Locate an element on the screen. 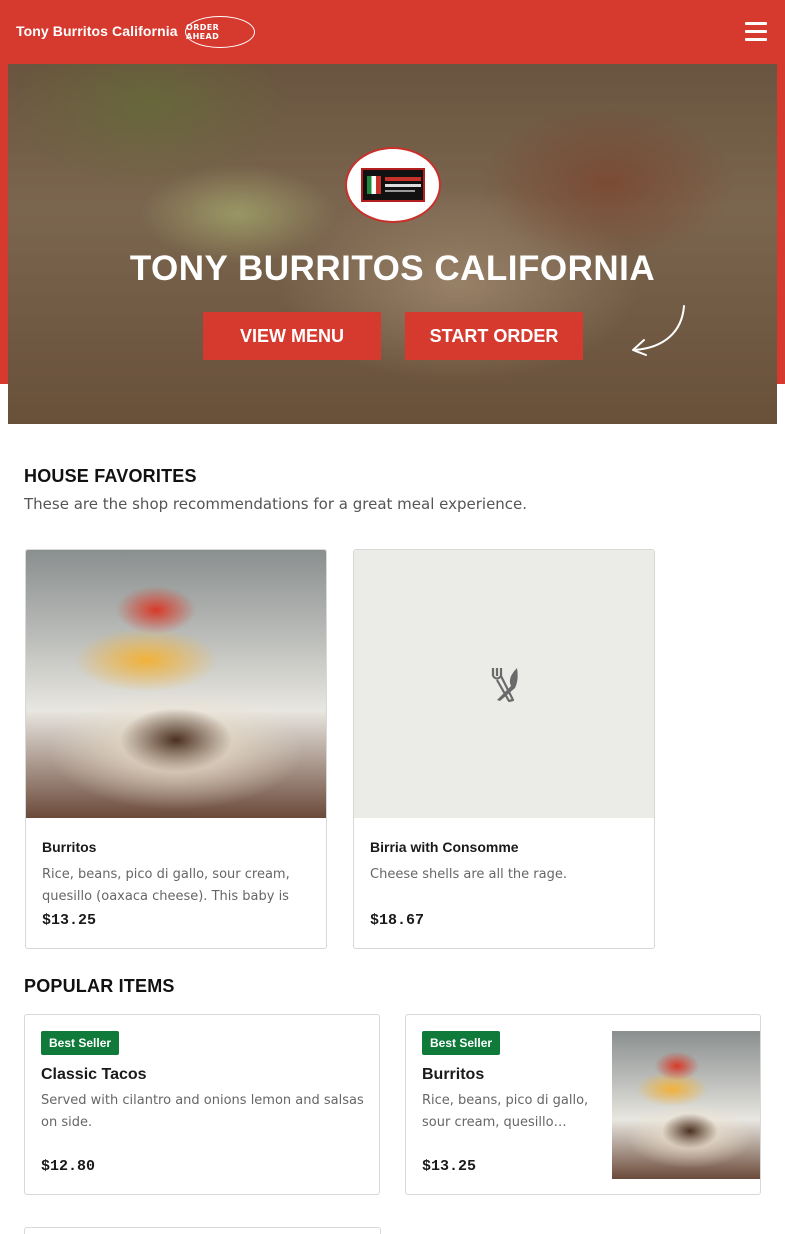  curved-arrow-icon is located at coordinates (658, 330).